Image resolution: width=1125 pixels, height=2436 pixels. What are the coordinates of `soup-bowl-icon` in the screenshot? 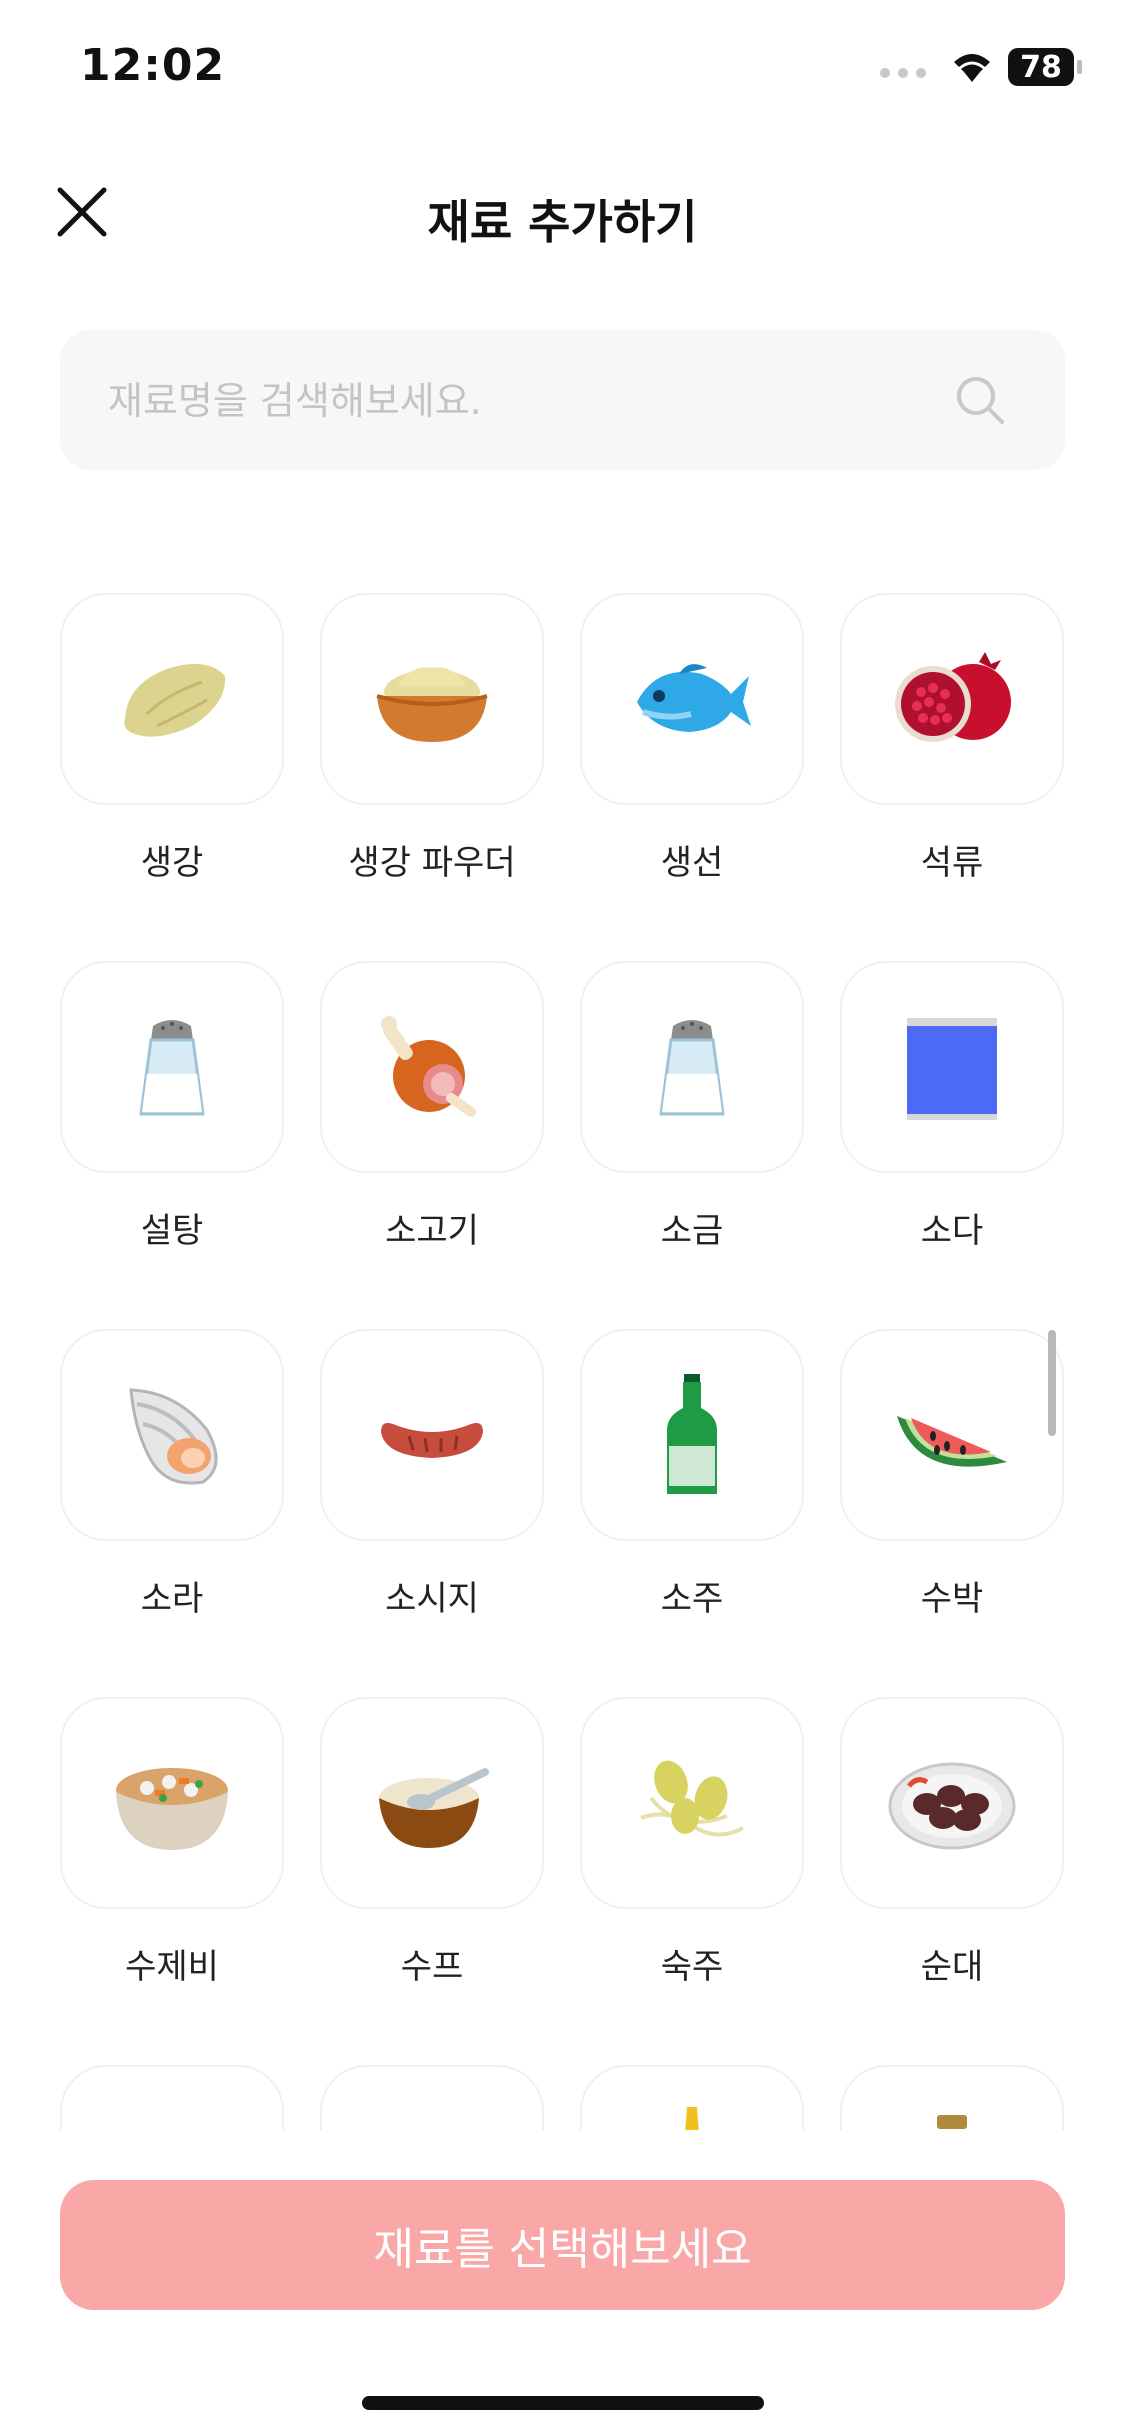 It's located at (434, 1808).